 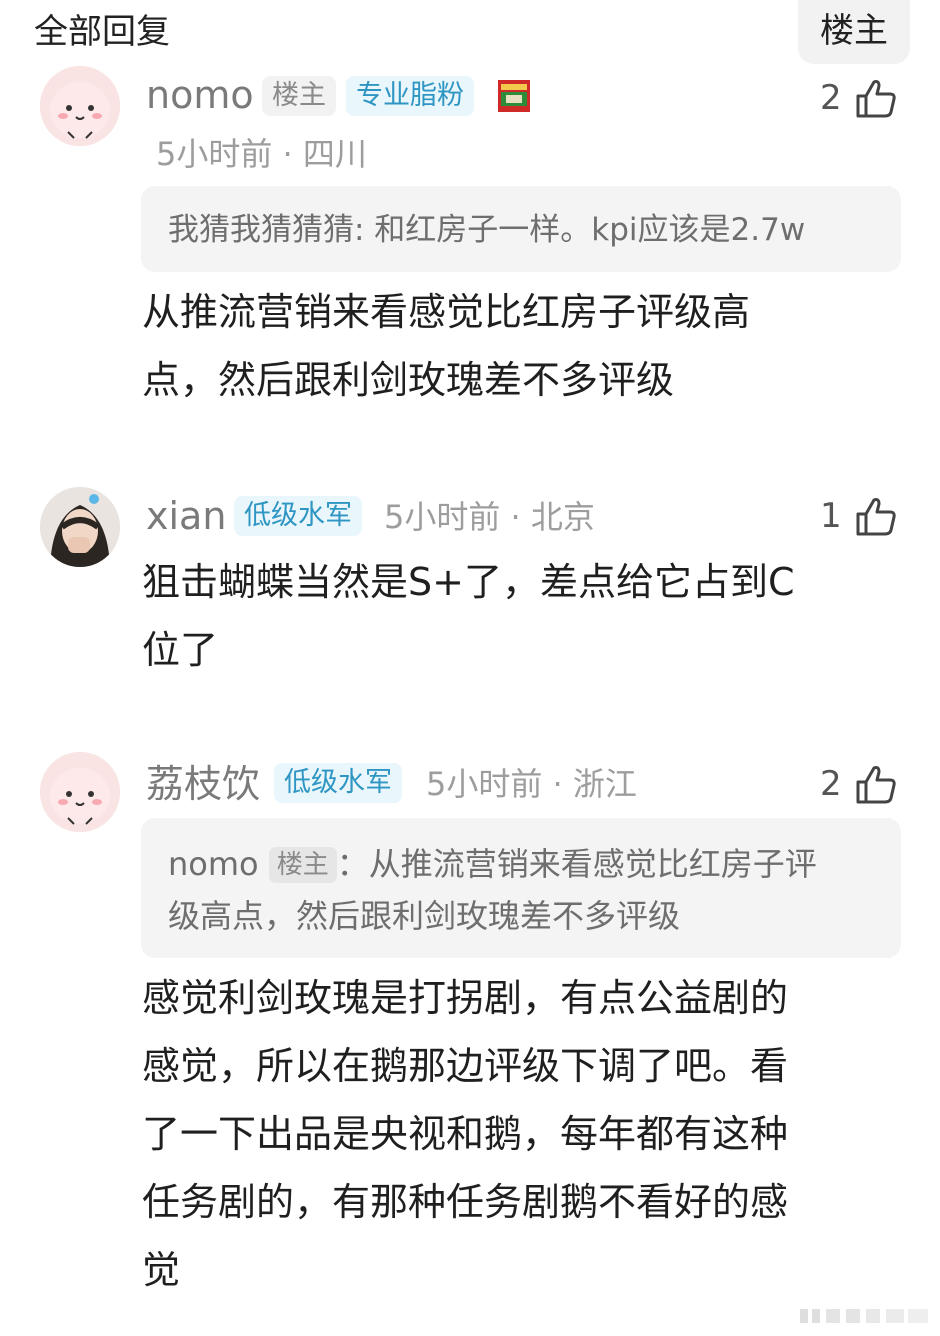 What do you see at coordinates (408, 380) in the screenshot?
I see `comment-line: 点，然后跟利剑玫瑰差不多评级` at bounding box center [408, 380].